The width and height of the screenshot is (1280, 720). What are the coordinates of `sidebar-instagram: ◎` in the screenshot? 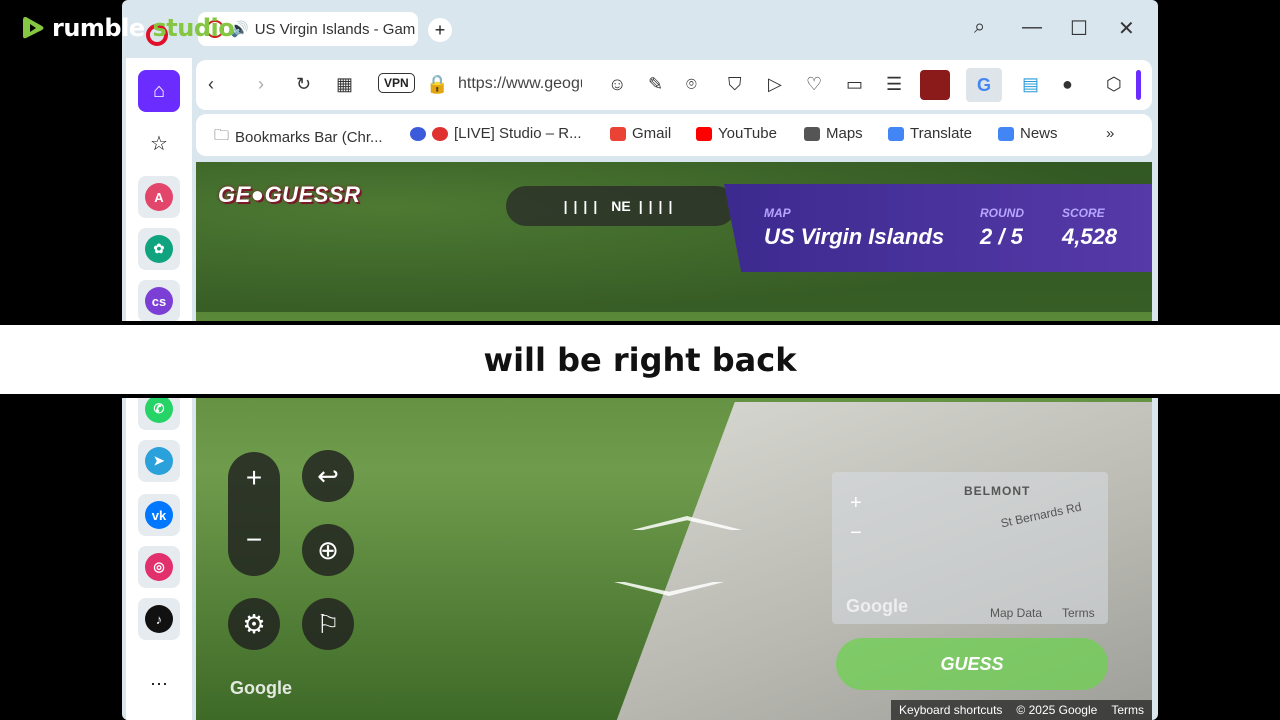 It's located at (159, 567).